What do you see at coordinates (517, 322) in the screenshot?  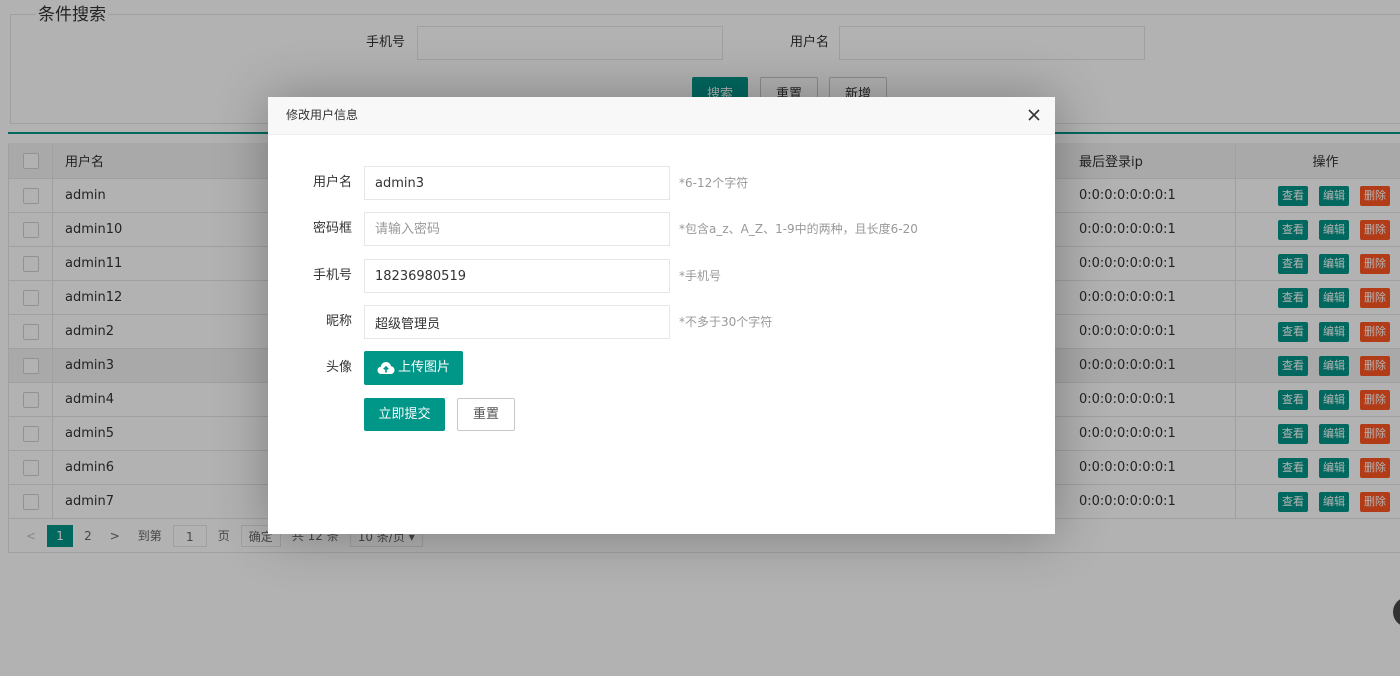 I see `nickname-input` at bounding box center [517, 322].